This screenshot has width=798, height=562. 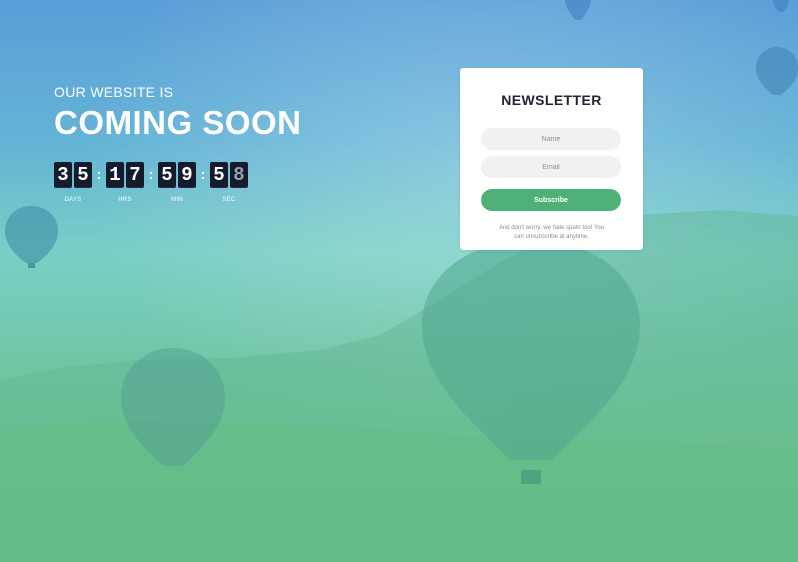 I want to click on countdown-timer: 3 5 DAYS : 1 7 HRS : 5 9 MIN : 5 8 SEC, so click(x=178, y=182).